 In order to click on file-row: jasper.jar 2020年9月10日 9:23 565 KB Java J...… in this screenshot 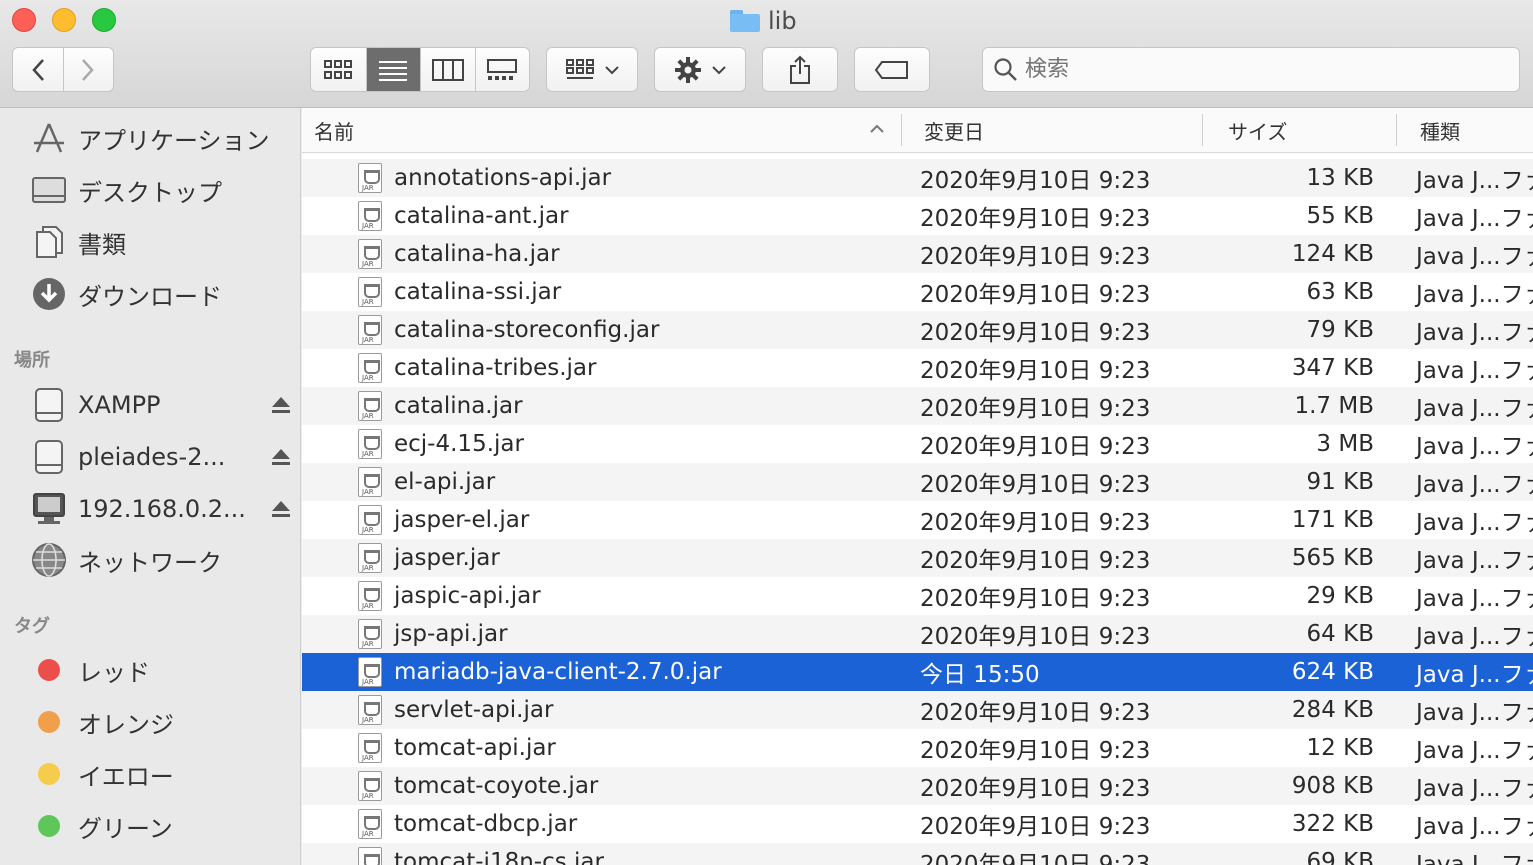, I will do `click(917, 558)`.